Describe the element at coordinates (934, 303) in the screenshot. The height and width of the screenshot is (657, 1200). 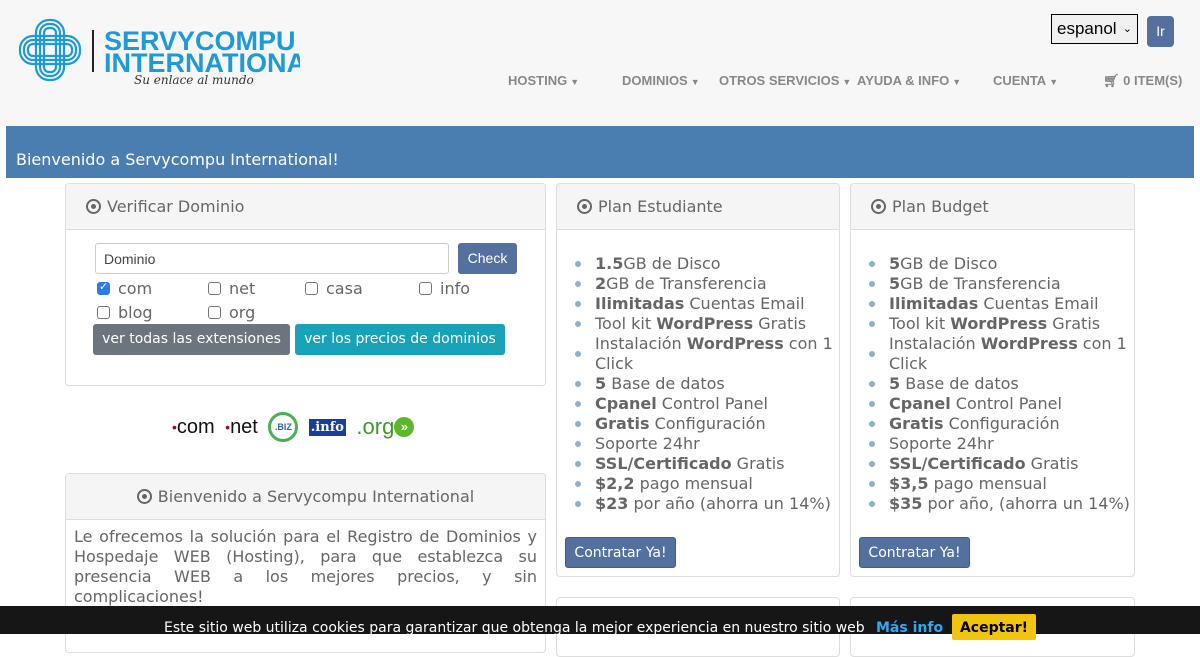
I see `feature-highlight: Ilimitadas` at that location.